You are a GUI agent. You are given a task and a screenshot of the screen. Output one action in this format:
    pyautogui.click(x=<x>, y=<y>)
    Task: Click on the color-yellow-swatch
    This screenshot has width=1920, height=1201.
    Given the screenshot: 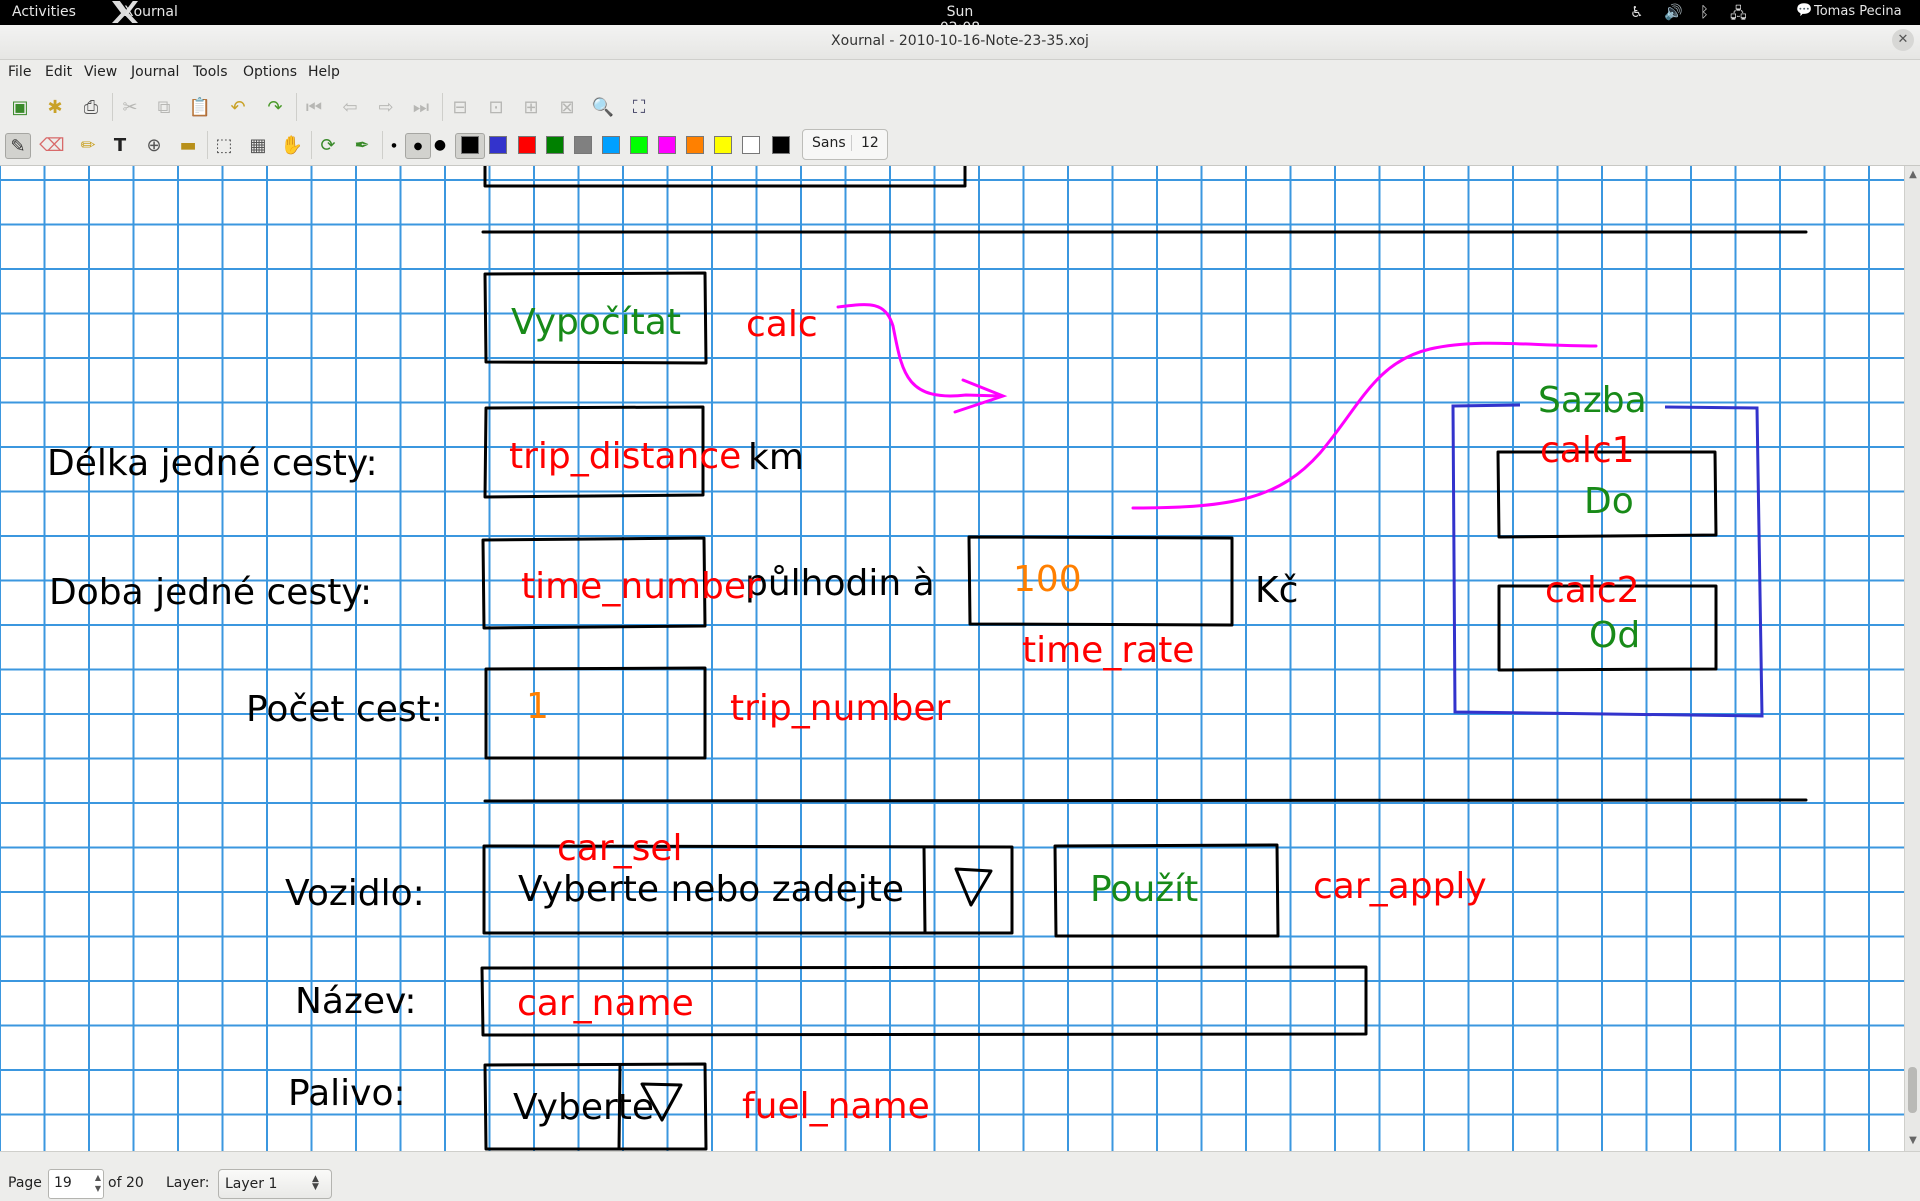 What is the action you would take?
    pyautogui.click(x=723, y=145)
    